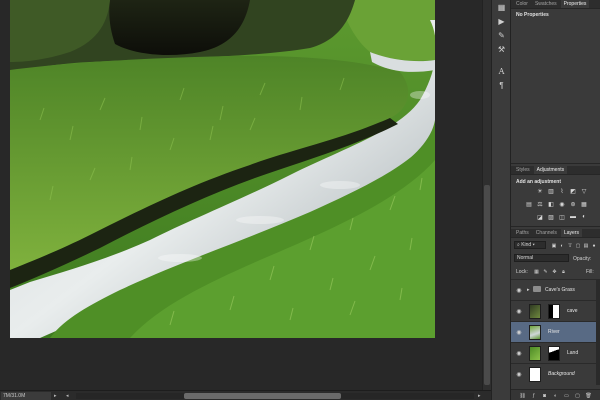 The image size is (600, 400). I want to click on threshold-icon: ◫, so click(562, 217).